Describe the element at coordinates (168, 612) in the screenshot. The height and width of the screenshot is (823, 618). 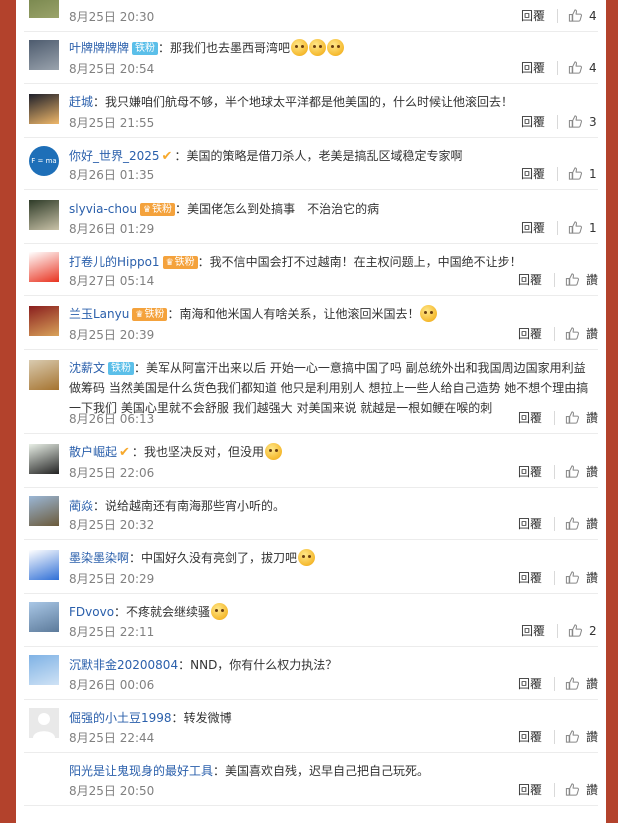
I see `comment-body: 不疼就会继续骚` at that location.